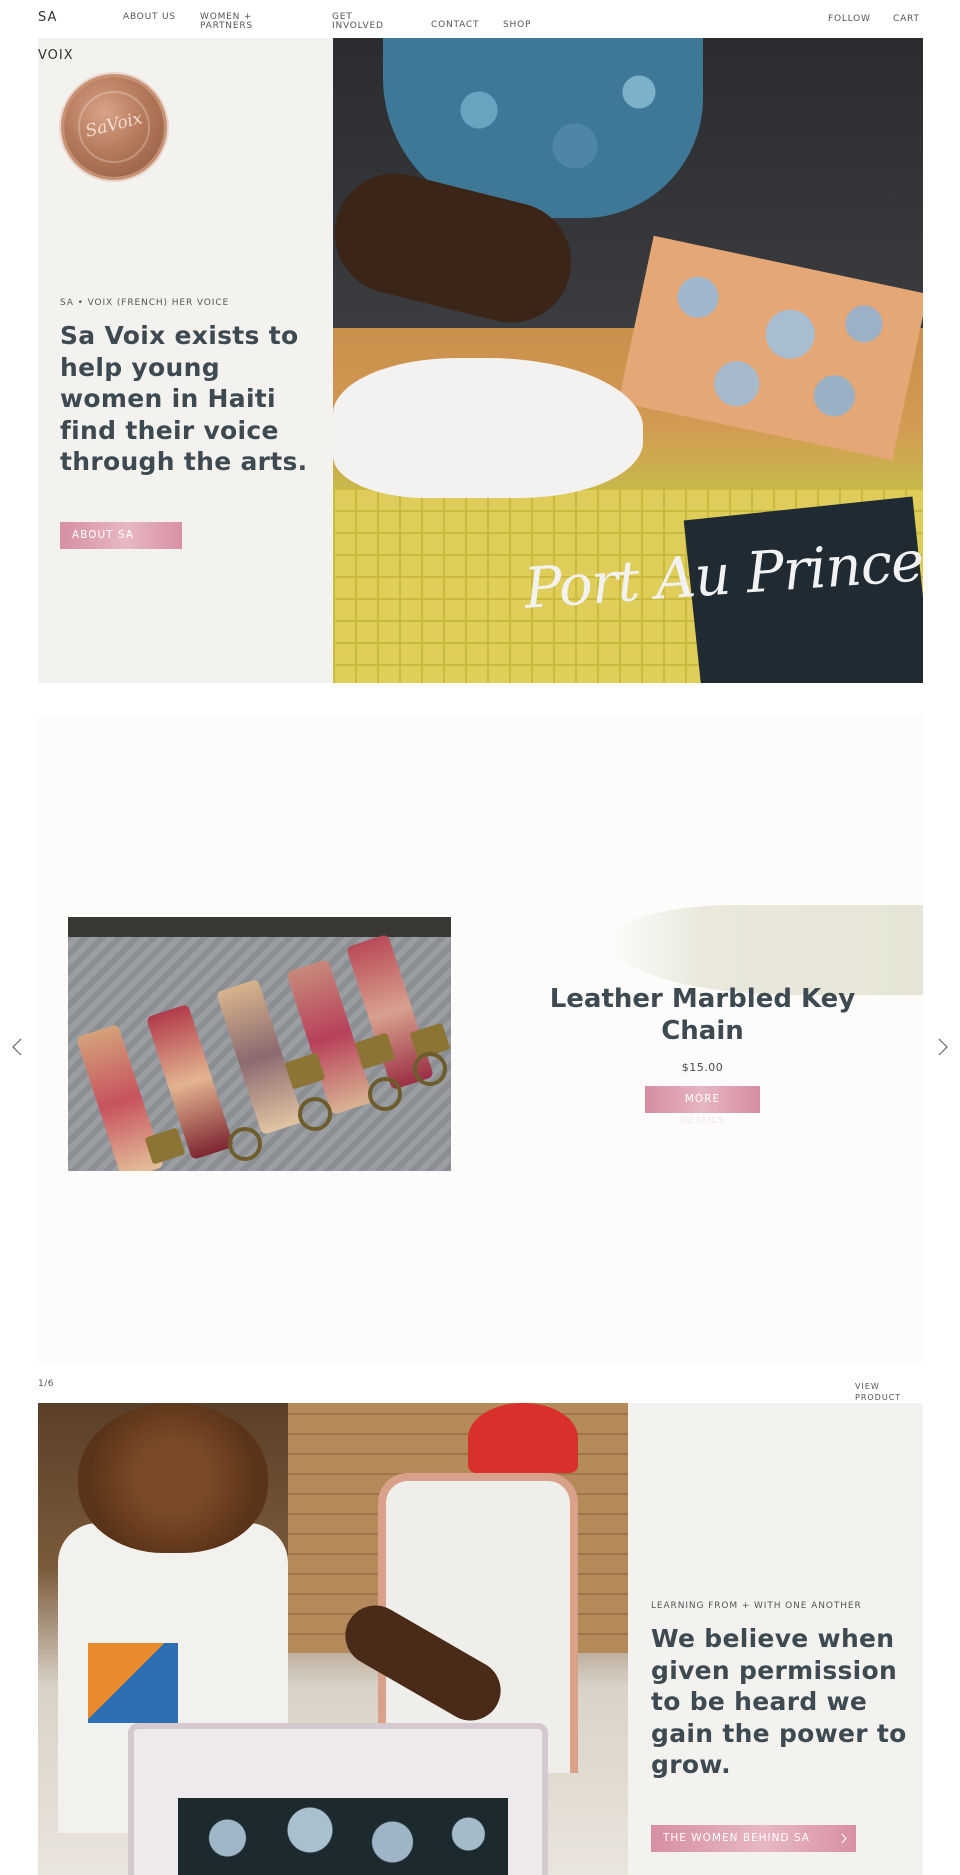  What do you see at coordinates (260, 1057) in the screenshot?
I see `keychain-strap` at bounding box center [260, 1057].